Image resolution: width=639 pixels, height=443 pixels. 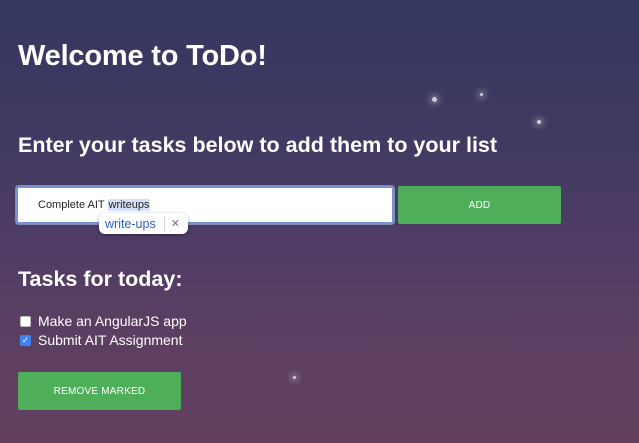 I want to click on spell-suggestion-popup: write-ups ✕, so click(x=143, y=223).